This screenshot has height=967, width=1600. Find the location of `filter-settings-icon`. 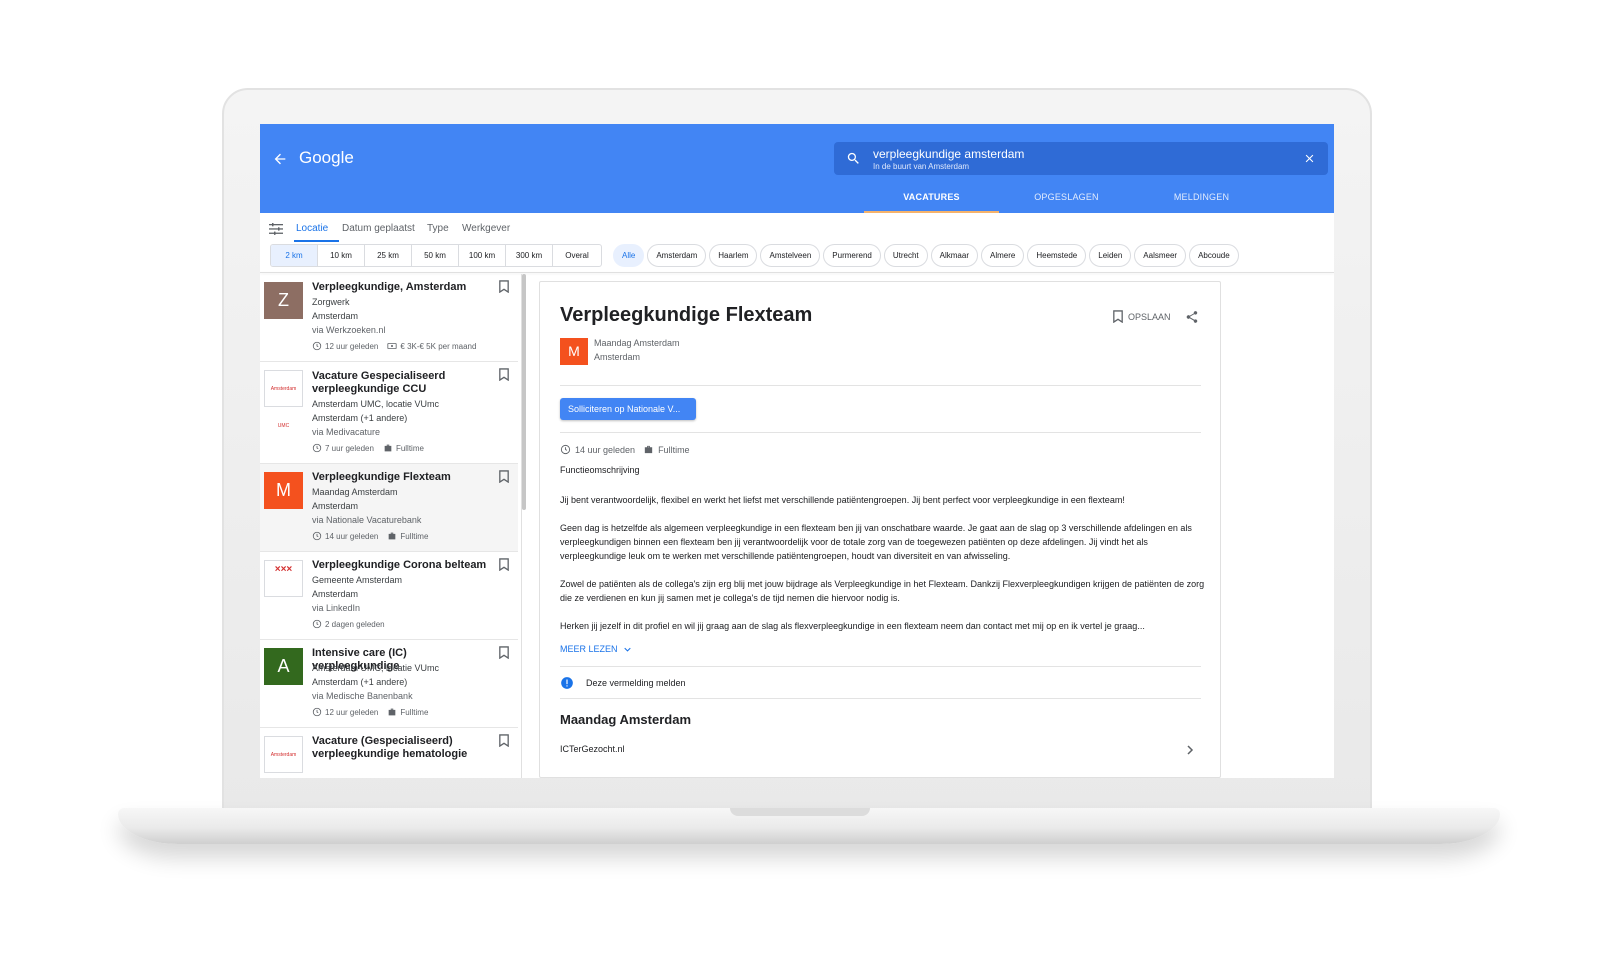

filter-settings-icon is located at coordinates (276, 229).